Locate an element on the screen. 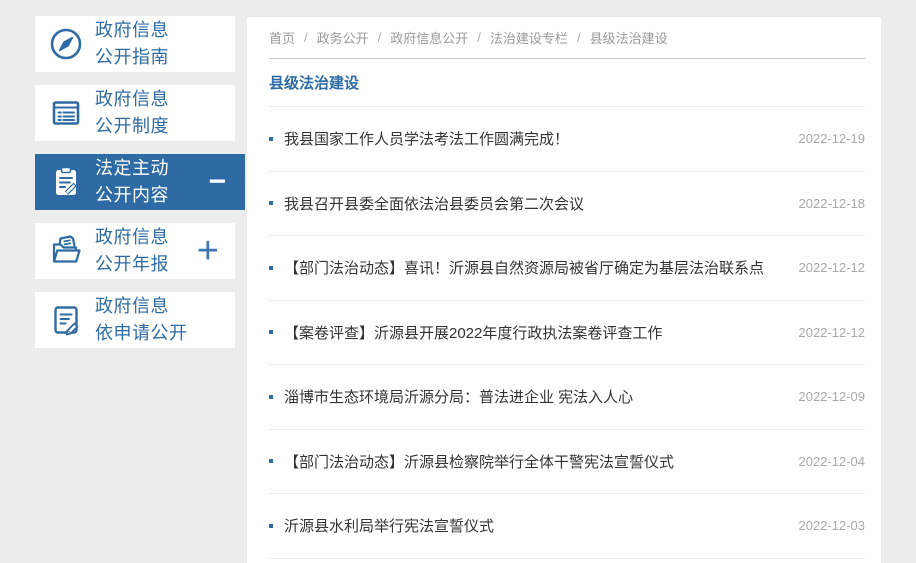 Image resolution: width=916 pixels, height=563 pixels. sidebar-item-disclosure-on-request: 政府信息 依申请公开 is located at coordinates (135, 320).